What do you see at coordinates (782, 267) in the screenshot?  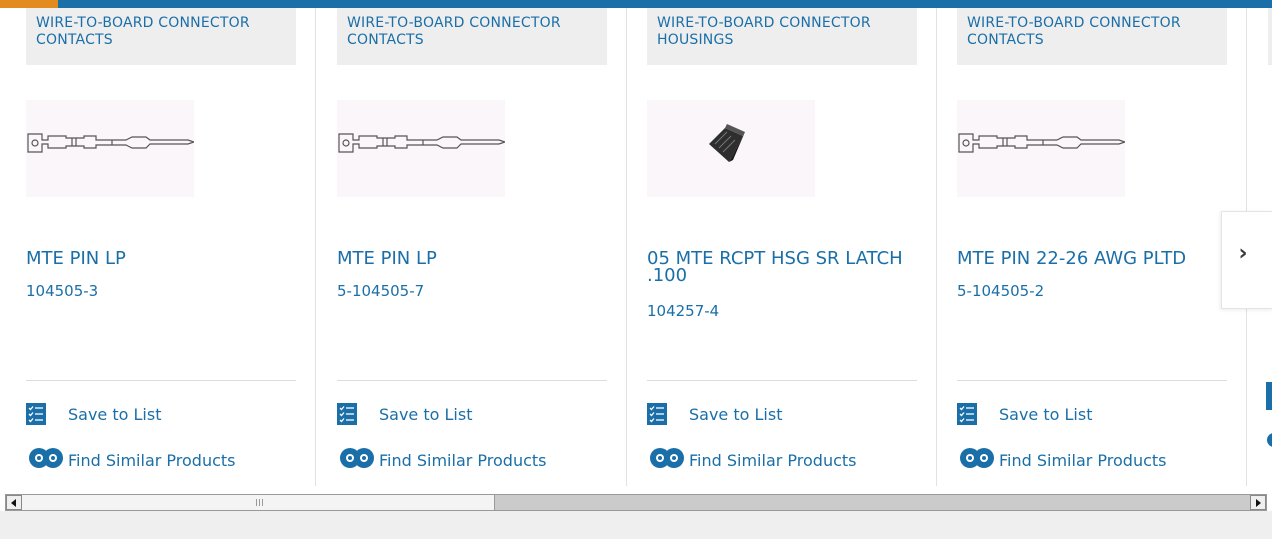 I see `product-name-link: 05 MTE RCPT HSG SR LATCH .100` at bounding box center [782, 267].